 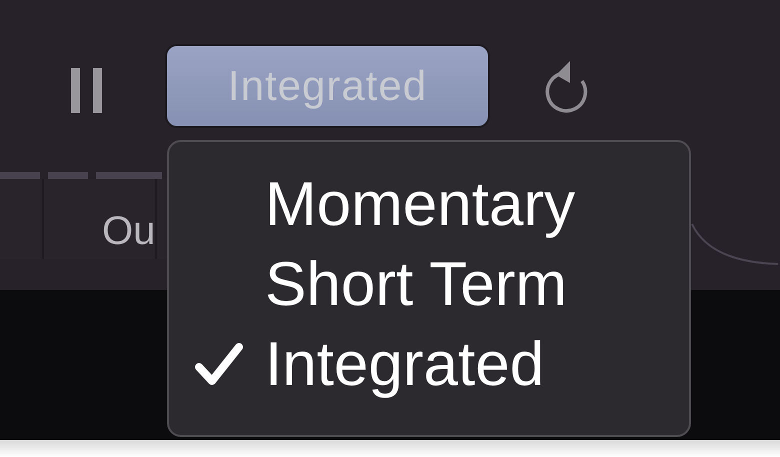 I want to click on menu-item: Integrated, so click(x=404, y=364).